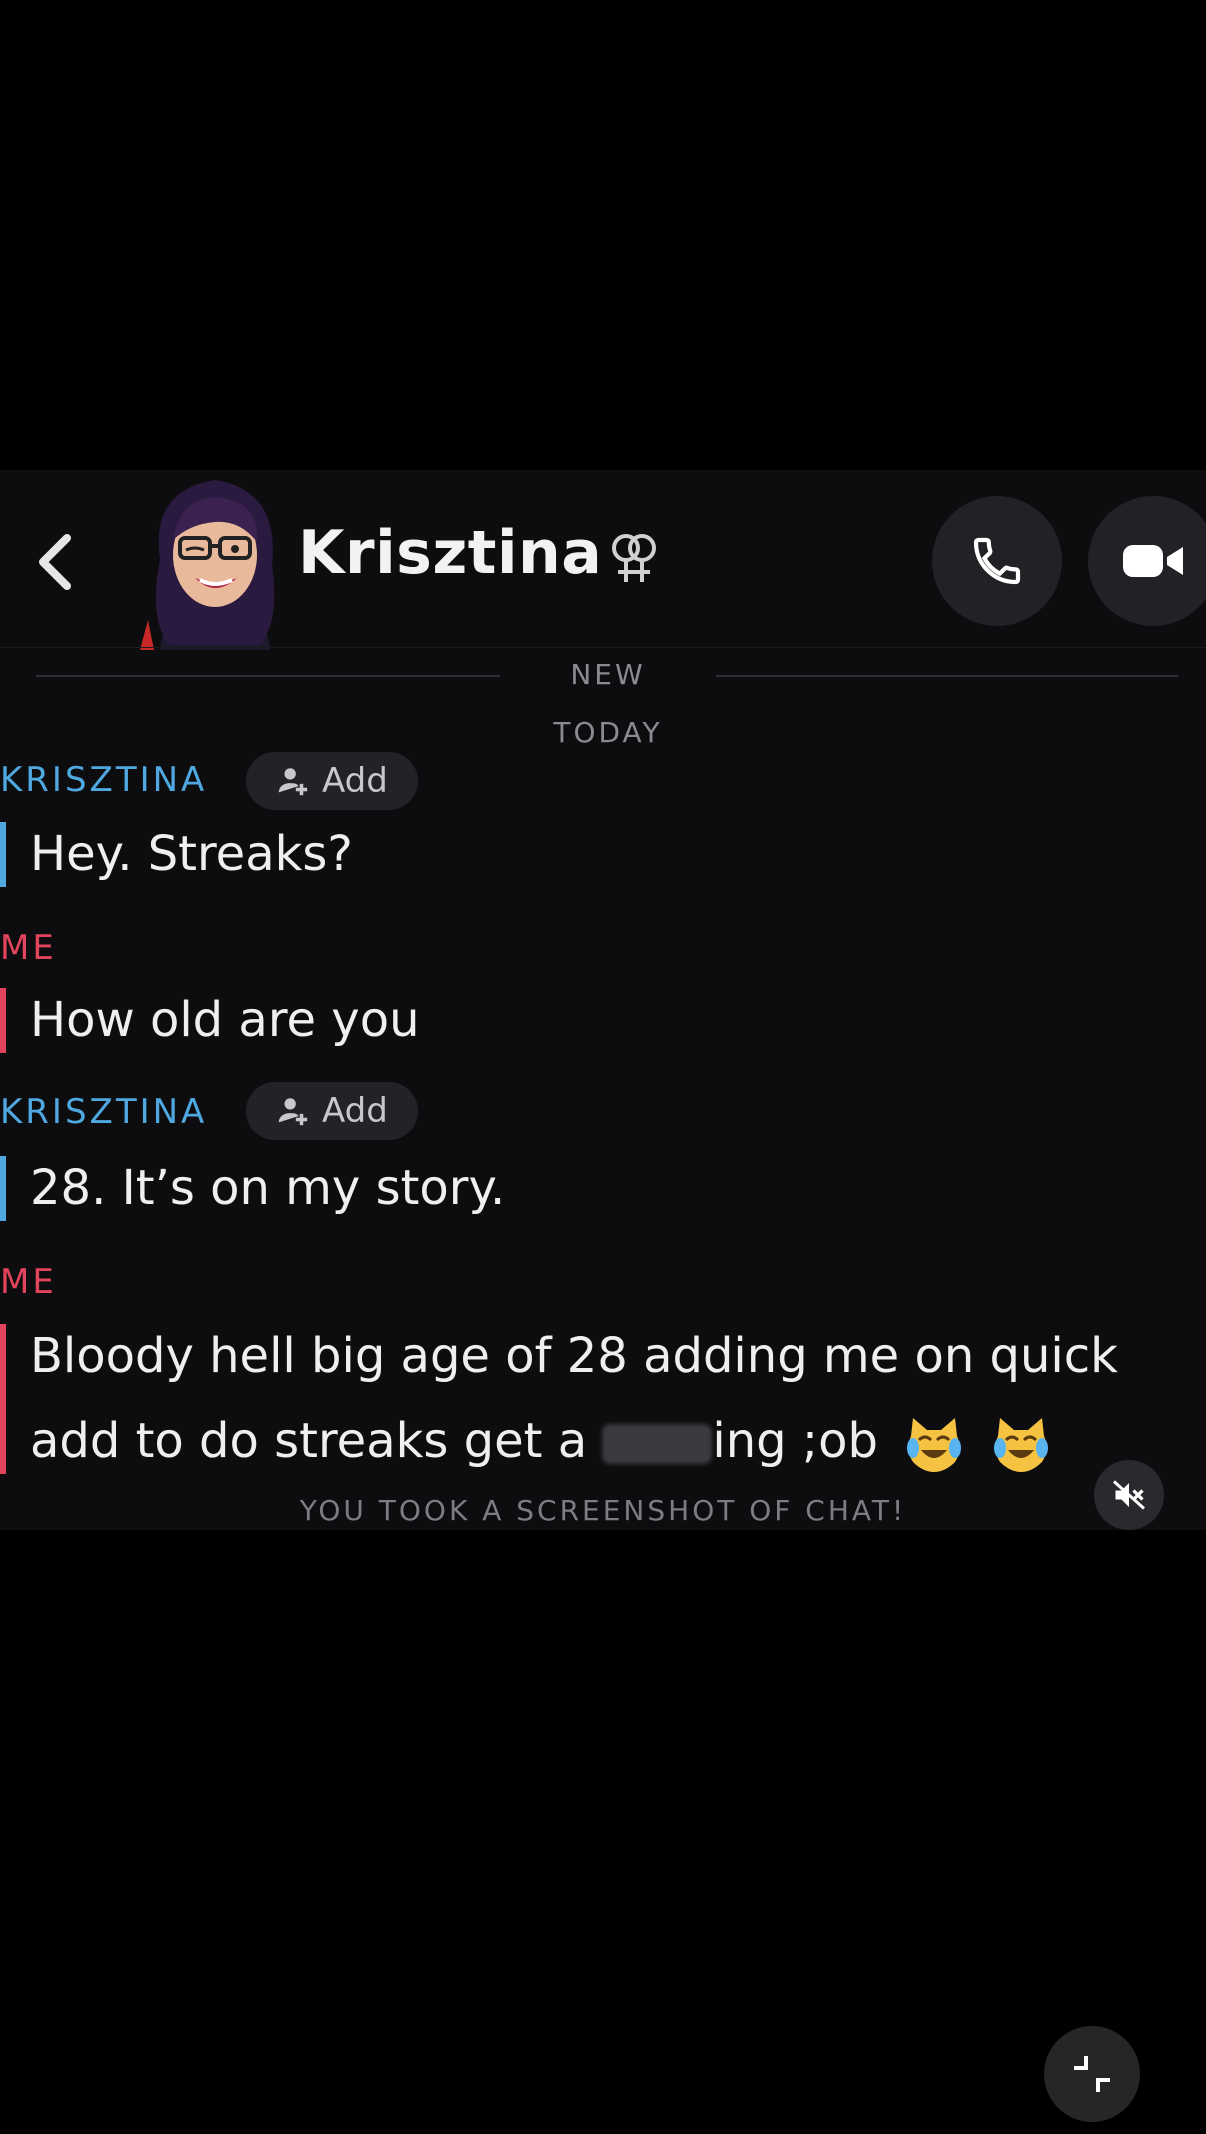 Image resolution: width=1206 pixels, height=2134 pixels. I want to click on chat-message: Hey. Streaks?, so click(176, 854).